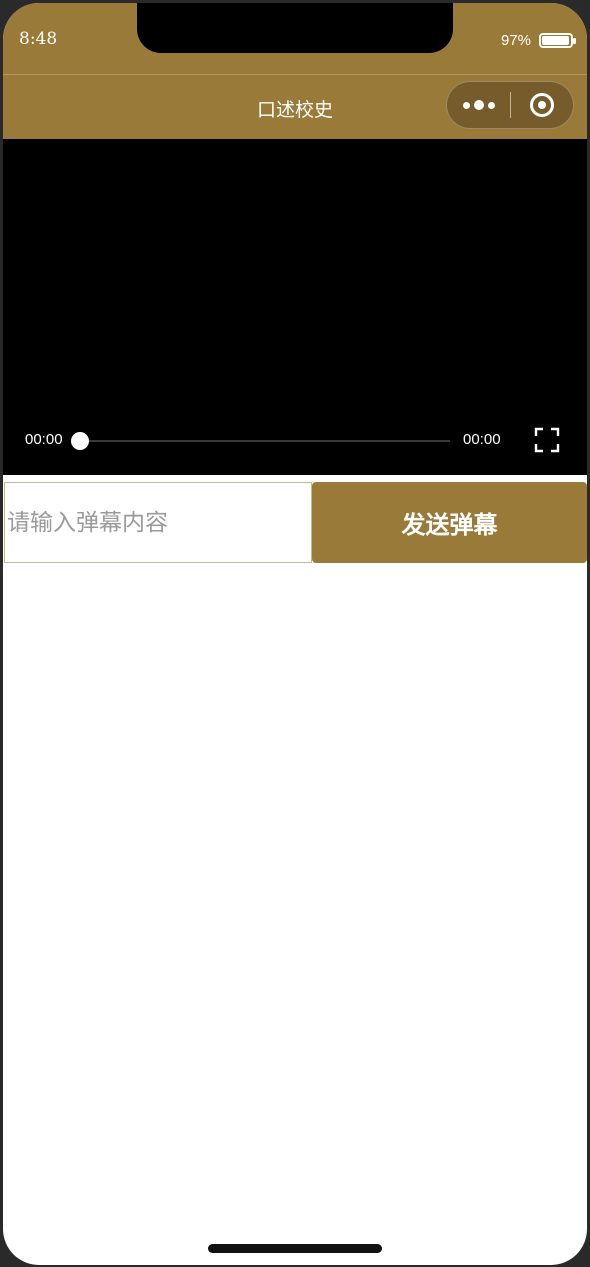 This screenshot has height=1267, width=590. What do you see at coordinates (295, 74) in the screenshot?
I see `header-divider` at bounding box center [295, 74].